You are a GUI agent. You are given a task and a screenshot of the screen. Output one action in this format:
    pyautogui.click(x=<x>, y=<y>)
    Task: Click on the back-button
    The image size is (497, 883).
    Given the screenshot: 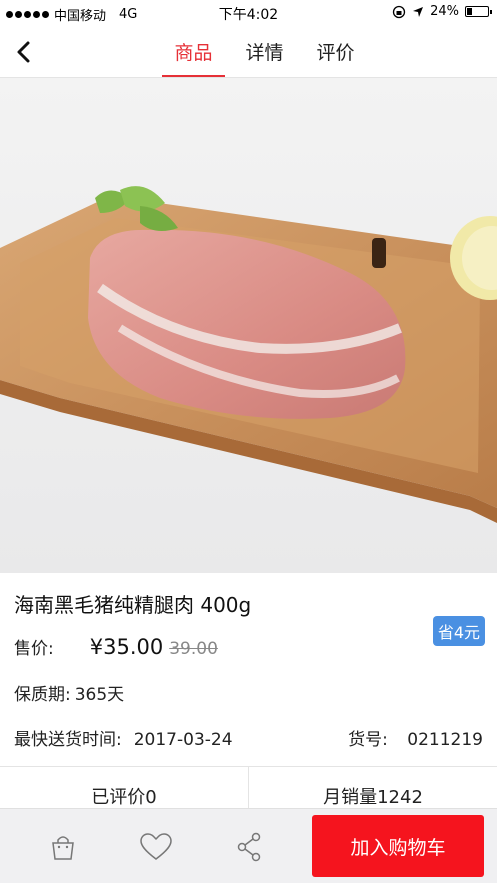 What is the action you would take?
    pyautogui.click(x=24, y=52)
    